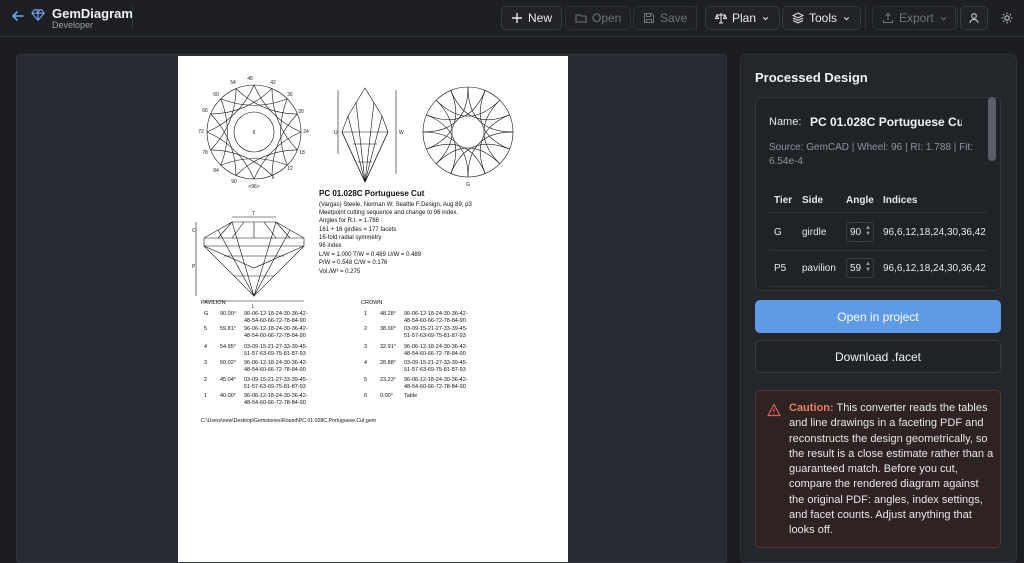 The height and width of the screenshot is (563, 1024). I want to click on tools-label: Tools, so click(823, 18).